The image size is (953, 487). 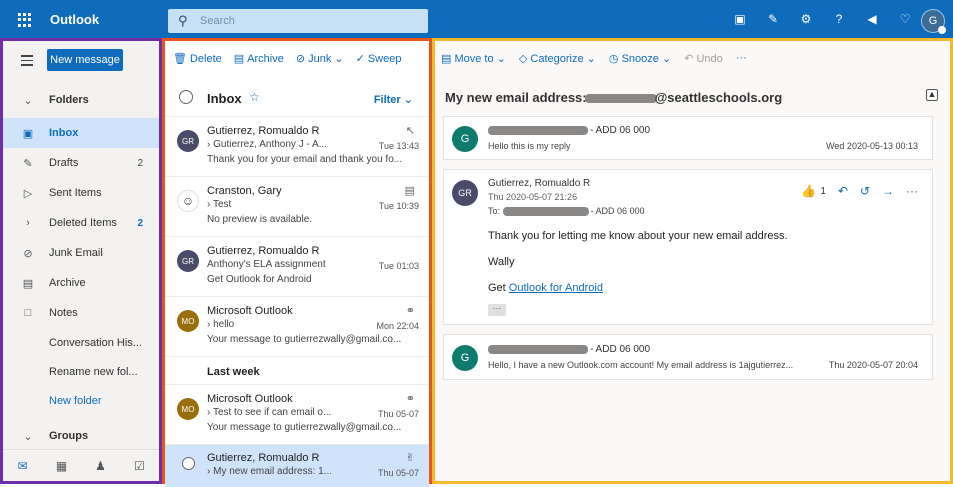 I want to click on search-box: ⚲ Search, so click(x=298, y=21).